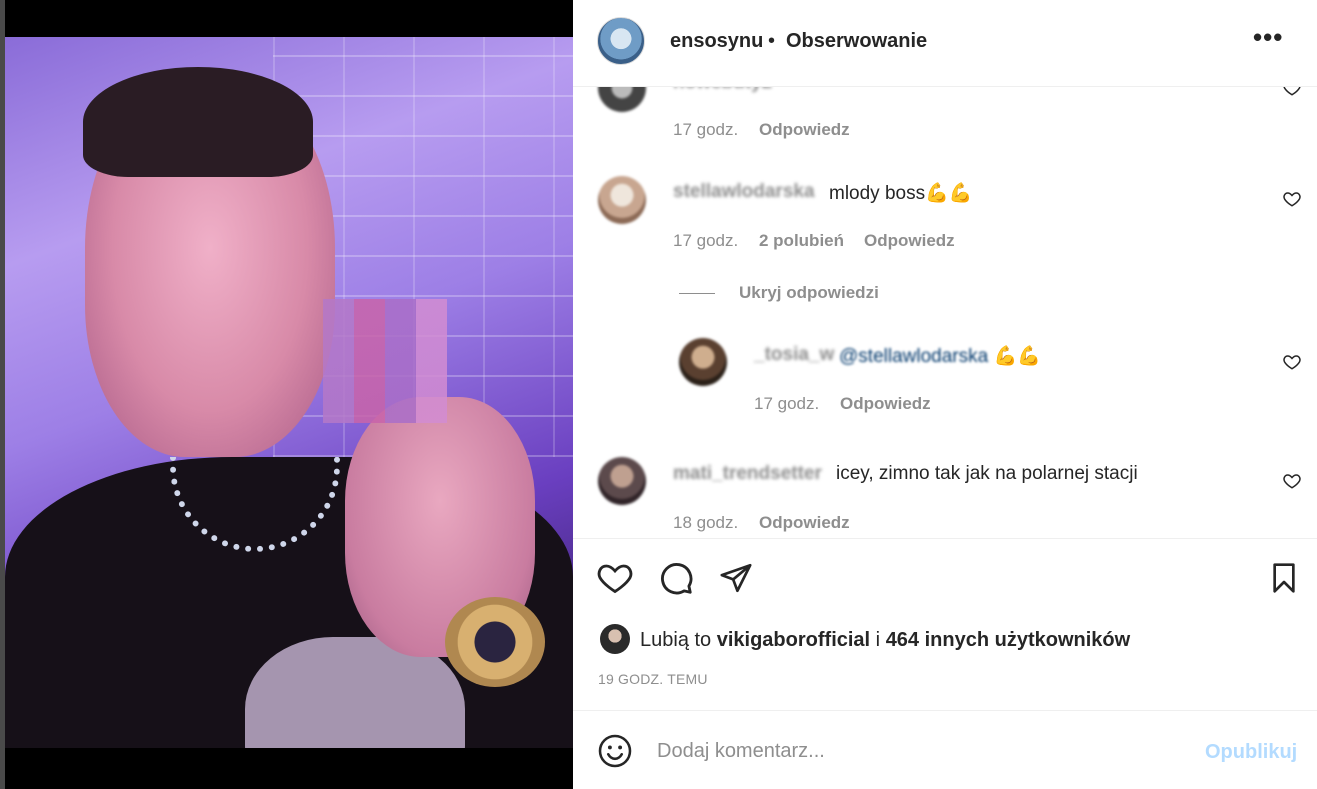 Image resolution: width=1317 pixels, height=789 pixels. I want to click on post-header: ensosynu • Obserwowanie •••, so click(945, 43).